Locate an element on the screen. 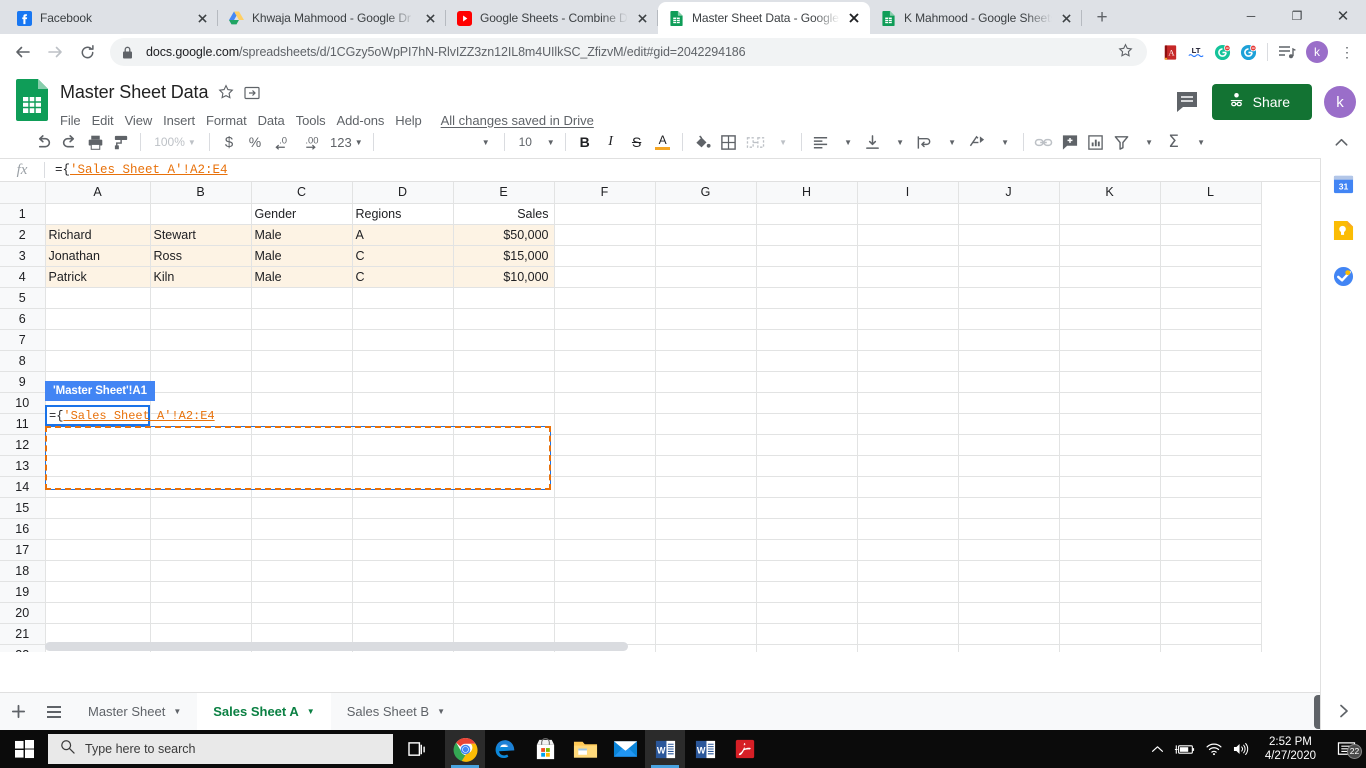  cell-l19 is located at coordinates (1211, 592).